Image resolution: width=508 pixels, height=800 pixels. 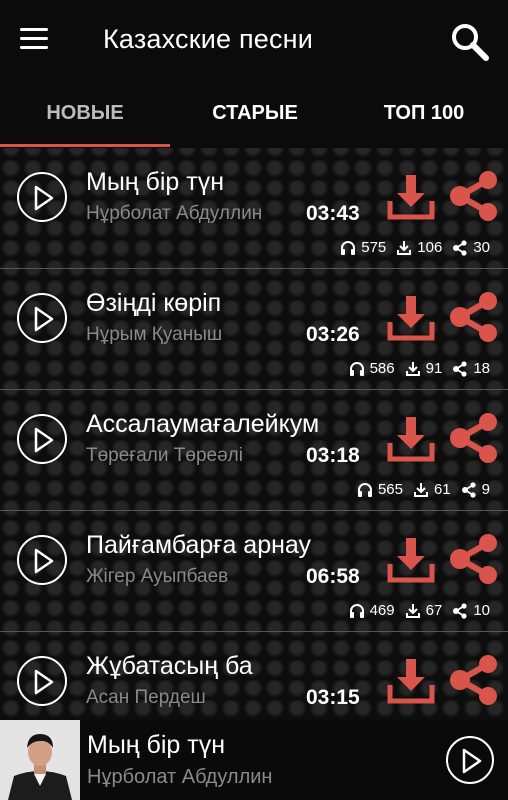 What do you see at coordinates (390, 489) in the screenshot?
I see `listens-count: 565` at bounding box center [390, 489].